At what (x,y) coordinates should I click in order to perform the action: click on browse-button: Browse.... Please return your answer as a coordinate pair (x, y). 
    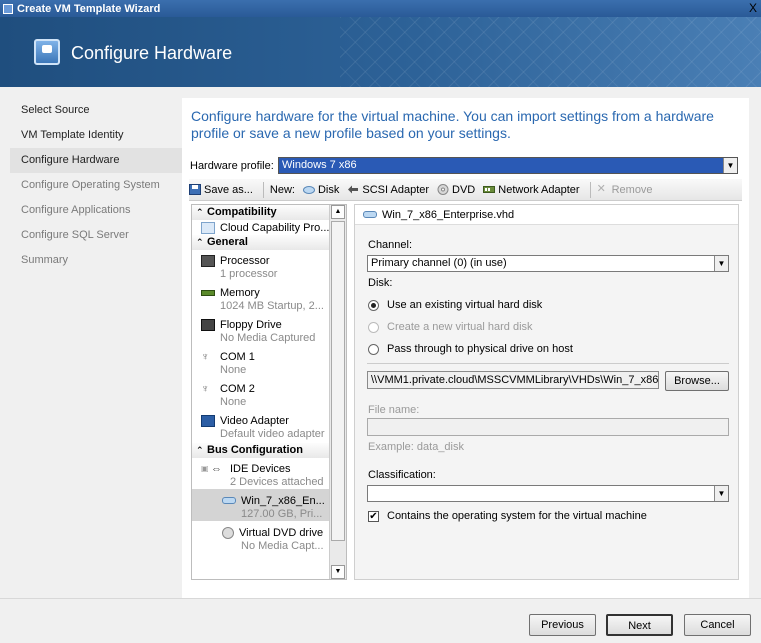
    Looking at the image, I should click on (697, 381).